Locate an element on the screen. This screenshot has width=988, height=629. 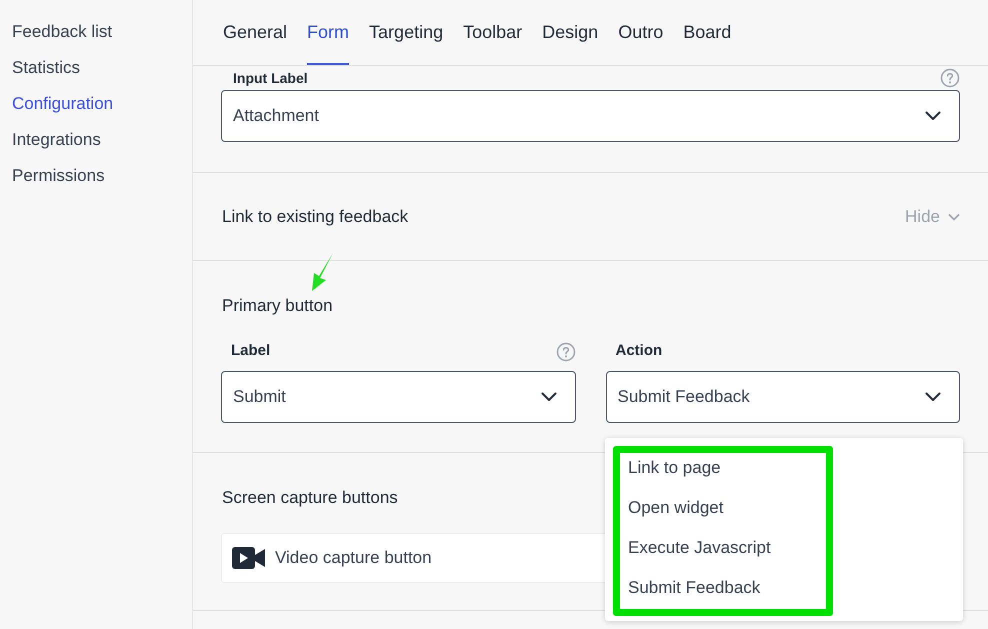
menu-option: Execute Javascript is located at coordinates (699, 548).